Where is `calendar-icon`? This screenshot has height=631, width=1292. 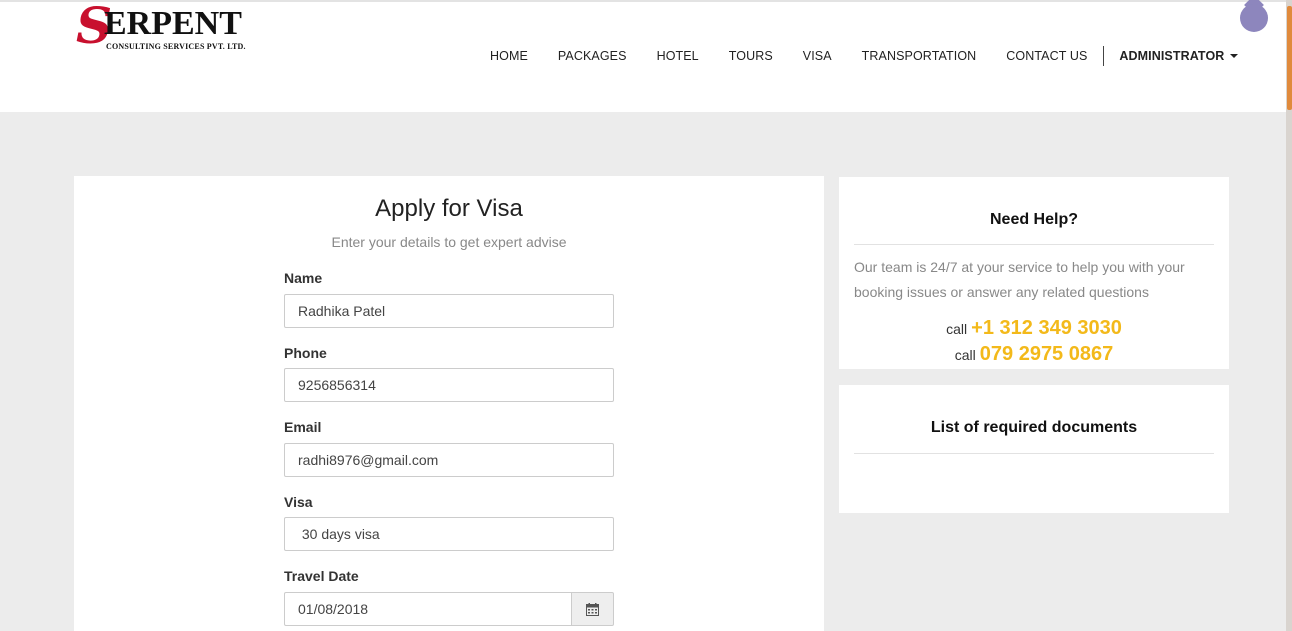 calendar-icon is located at coordinates (592, 609).